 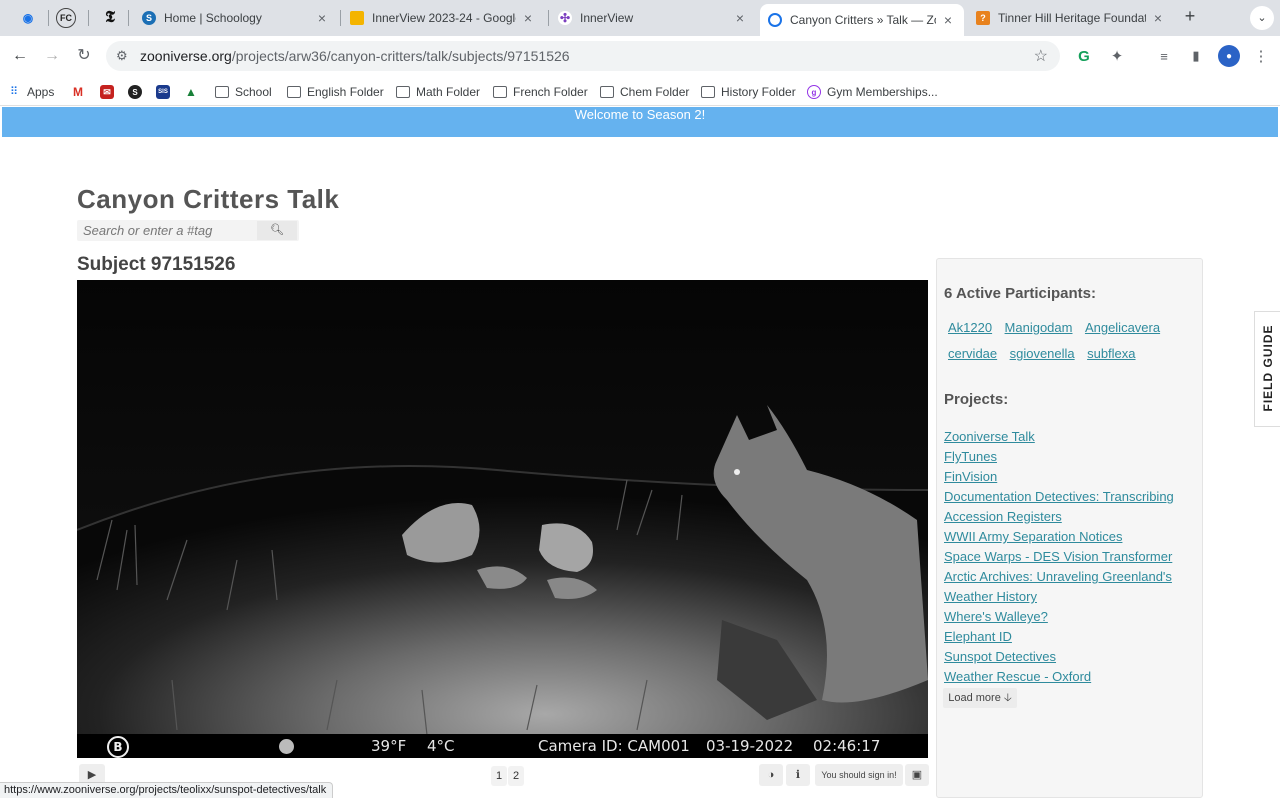 I want to click on participant-link: Angelicavera, so click(x=1122, y=328).